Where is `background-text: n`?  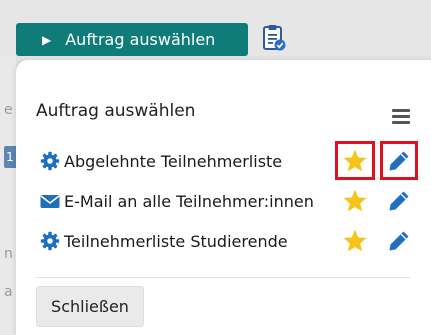 background-text: n is located at coordinates (8, 254).